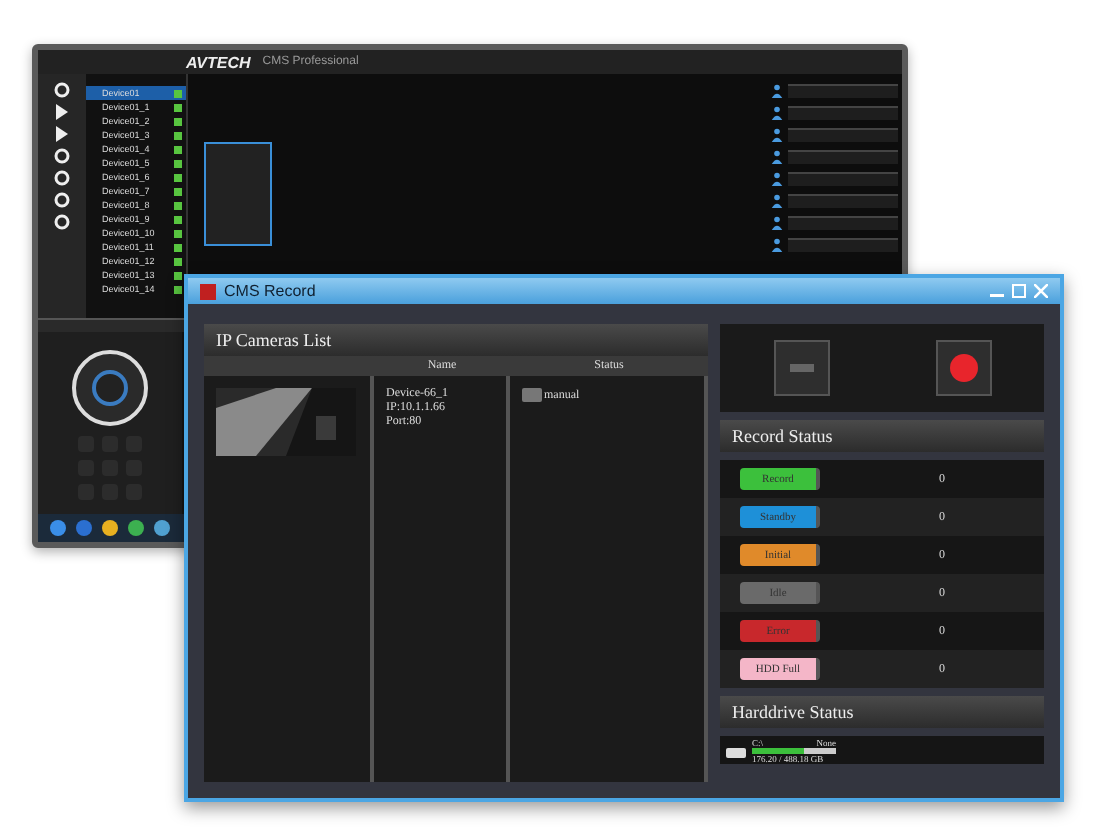 This screenshot has width=1120, height=840. Describe the element at coordinates (882, 712) in the screenshot. I see `panel-header: Harddrive Status` at that location.